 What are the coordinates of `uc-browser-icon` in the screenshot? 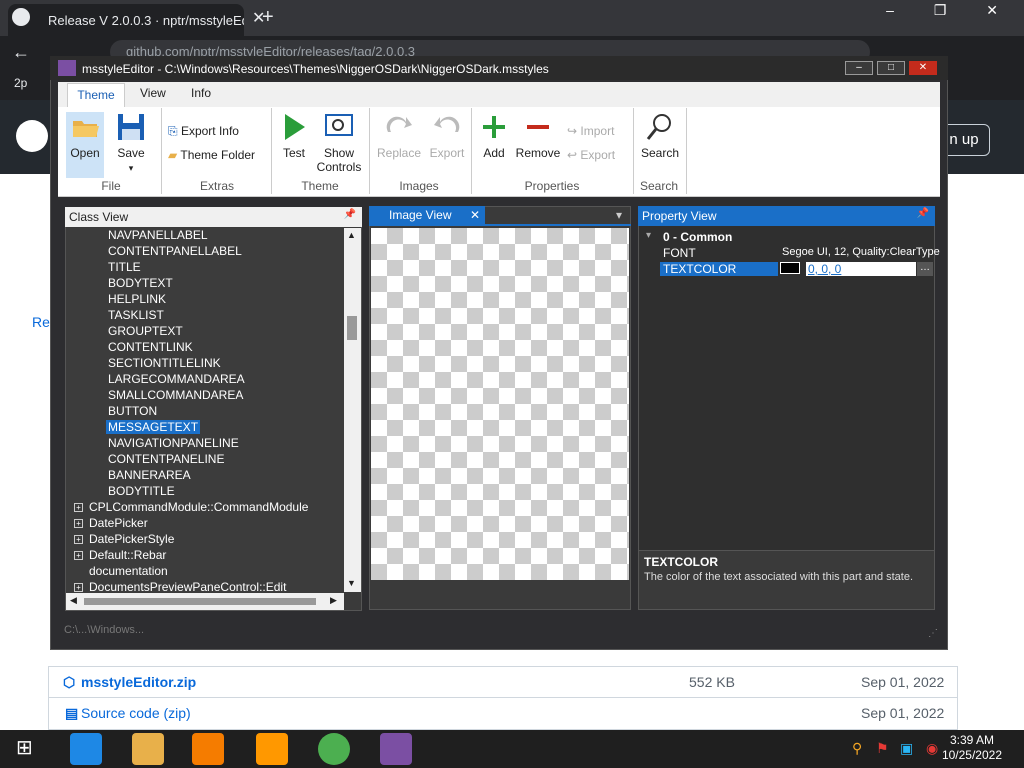 It's located at (272, 749).